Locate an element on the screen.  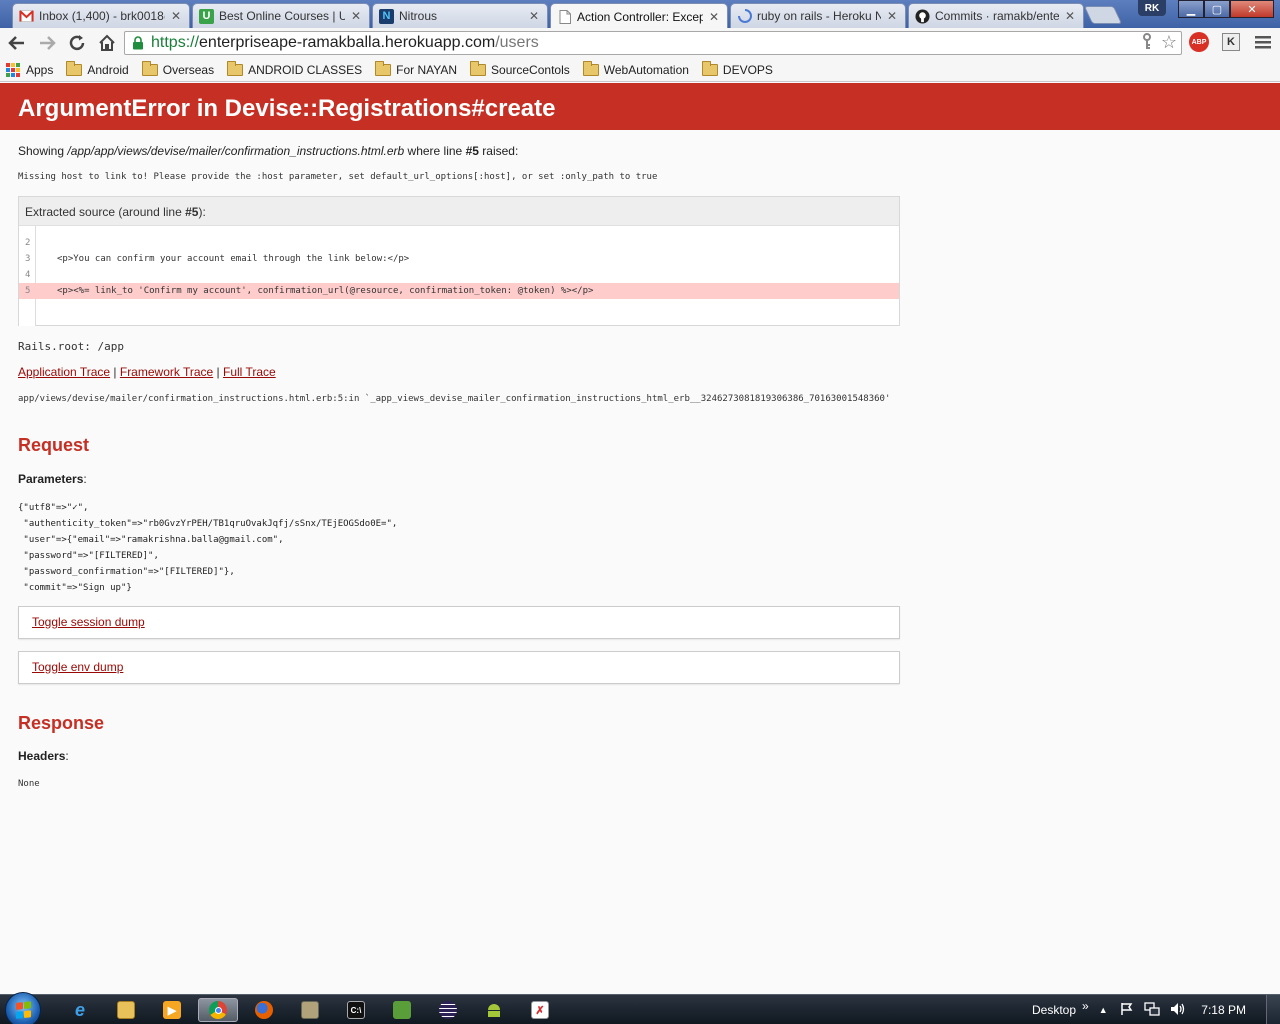
home-button is located at coordinates (107, 43).